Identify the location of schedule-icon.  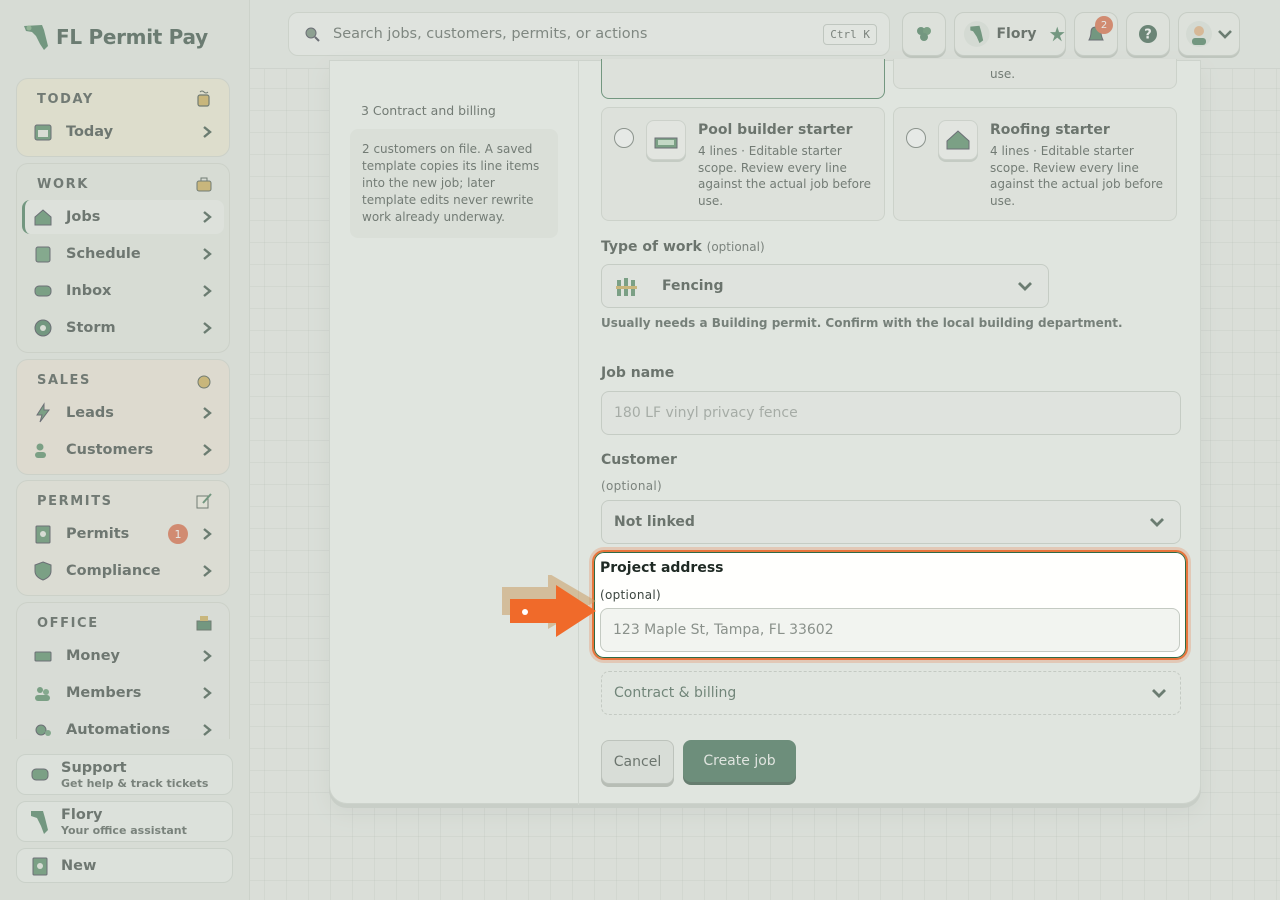
(43, 254).